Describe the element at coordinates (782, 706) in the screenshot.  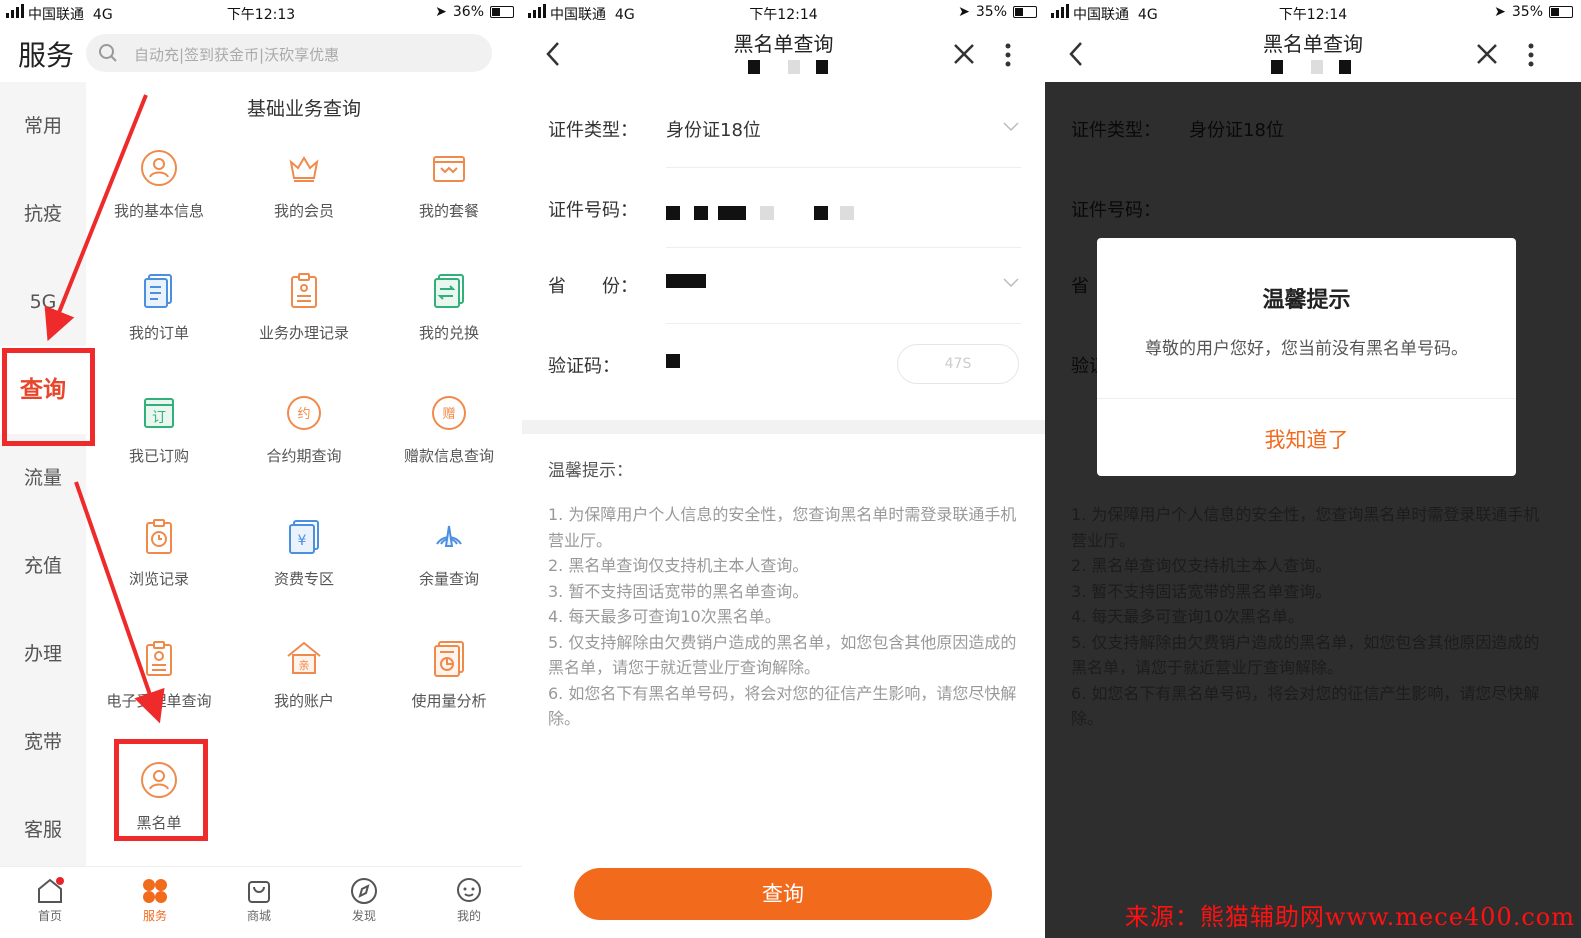
I see `tip-item: 6. 如您名下有黑名单号码，将会对您的征信产生影响，请您尽快解除。` at that location.